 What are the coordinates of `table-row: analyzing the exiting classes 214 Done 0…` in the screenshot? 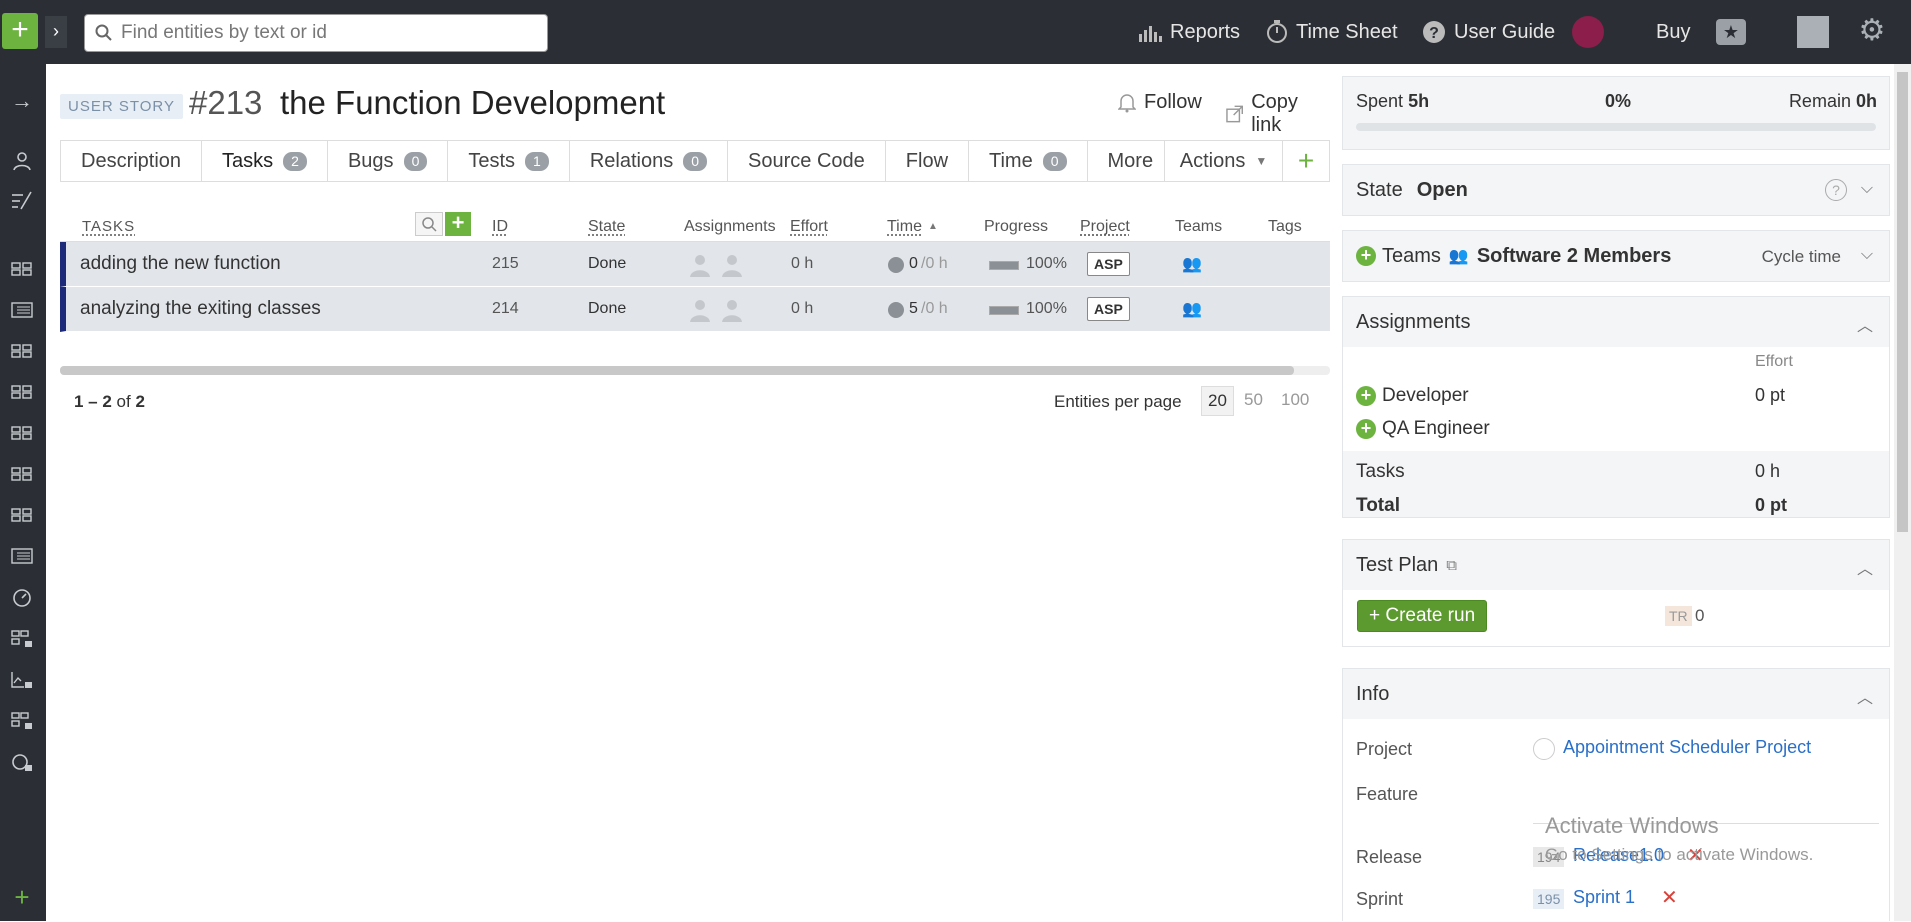 It's located at (695, 309).